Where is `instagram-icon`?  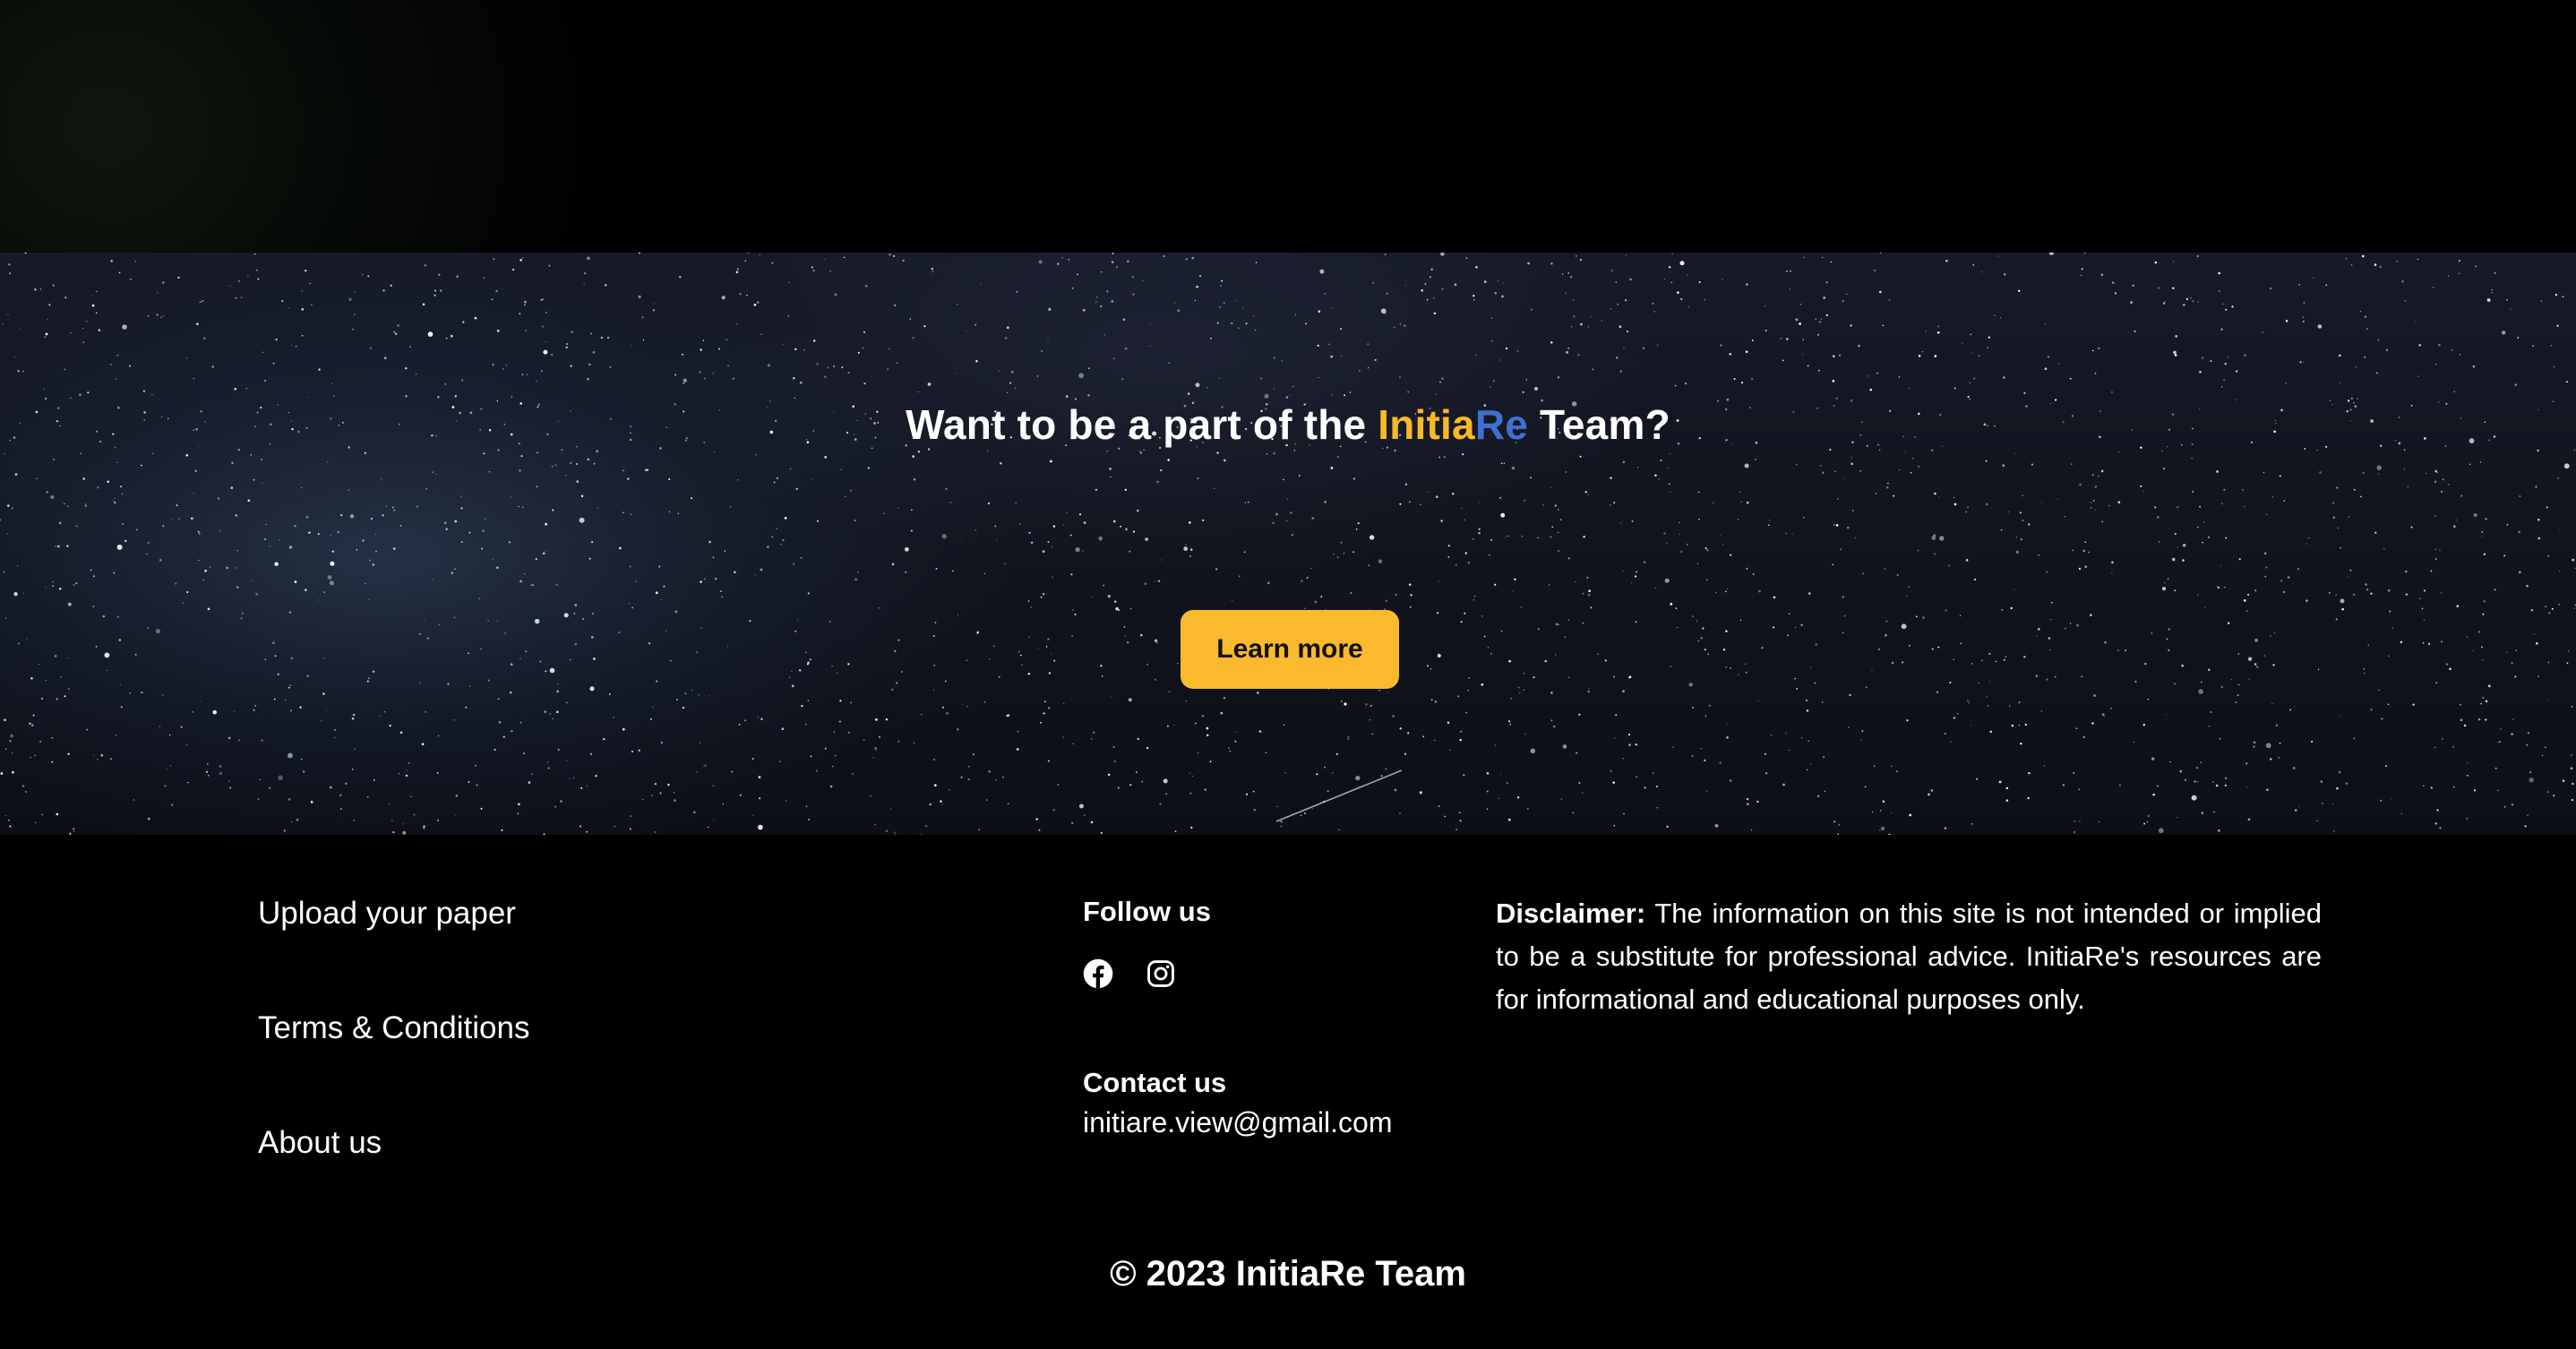
instagram-icon is located at coordinates (1160, 974).